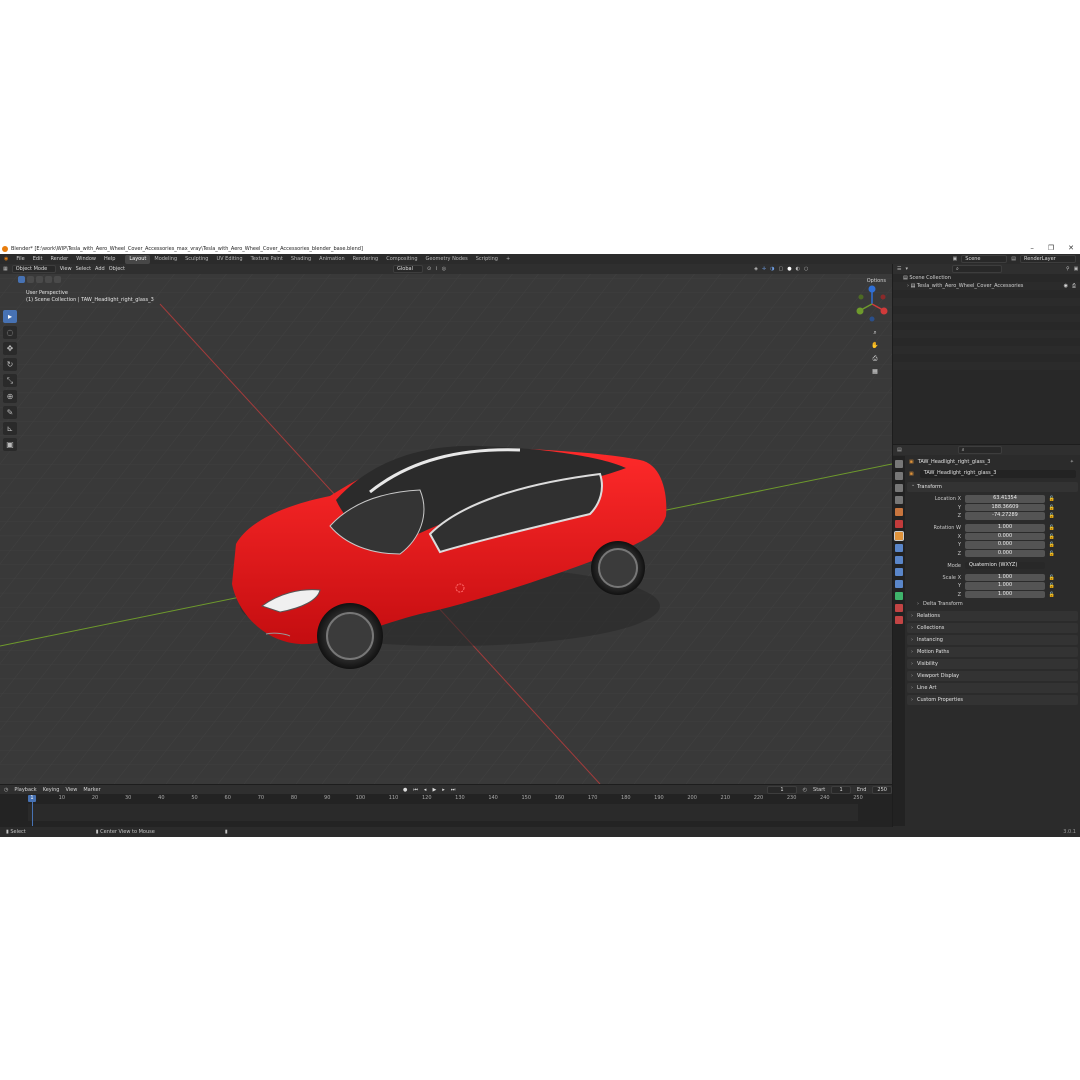 This screenshot has width=1080, height=1080. What do you see at coordinates (899, 608) in the screenshot?
I see `material-tab-icon` at bounding box center [899, 608].